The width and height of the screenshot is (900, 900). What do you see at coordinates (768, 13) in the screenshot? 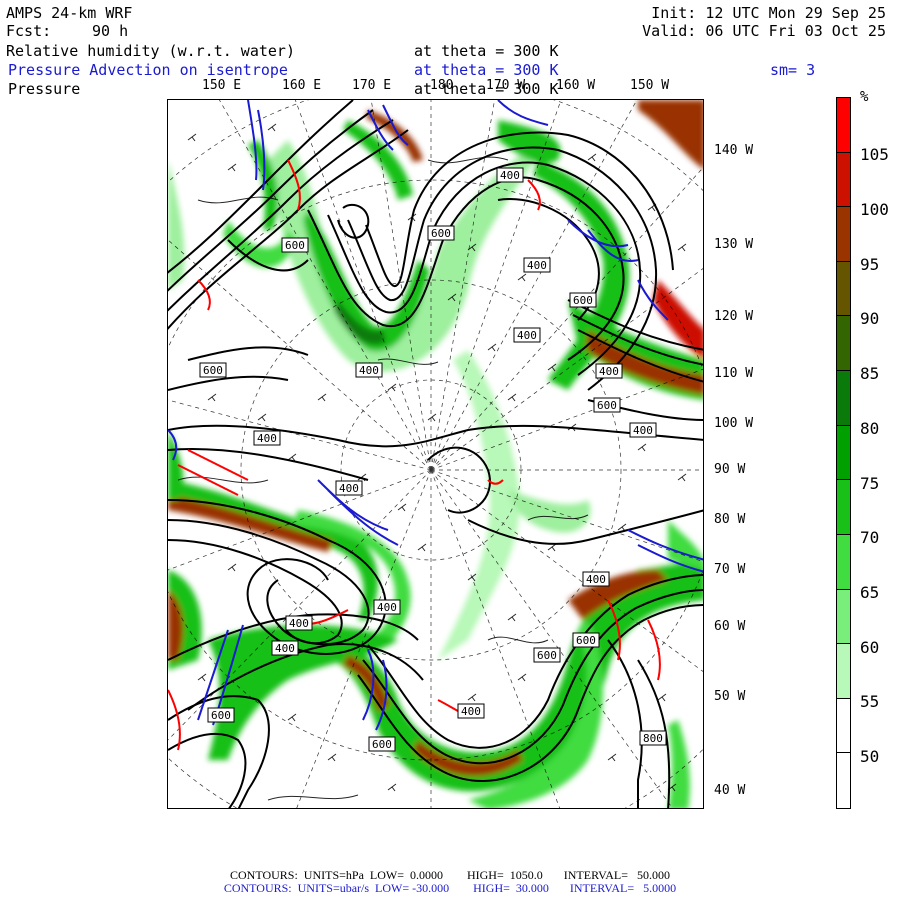
I see `init-time: Init: 12 UTC Mon 29 Sep 25` at bounding box center [768, 13].